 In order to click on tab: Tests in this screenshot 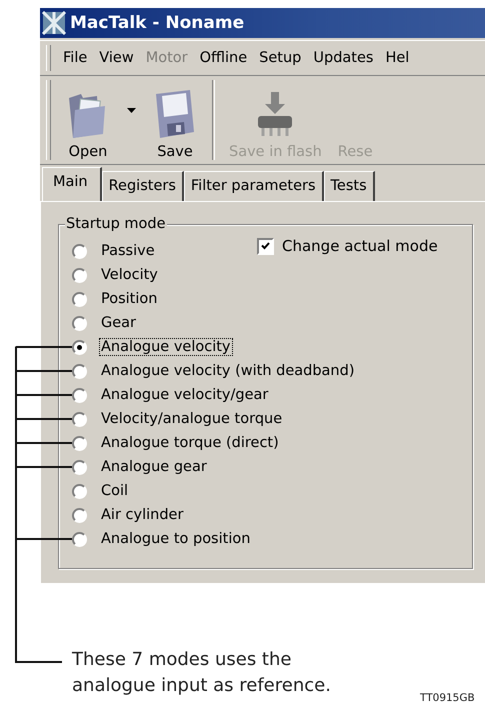, I will do `click(349, 186)`.